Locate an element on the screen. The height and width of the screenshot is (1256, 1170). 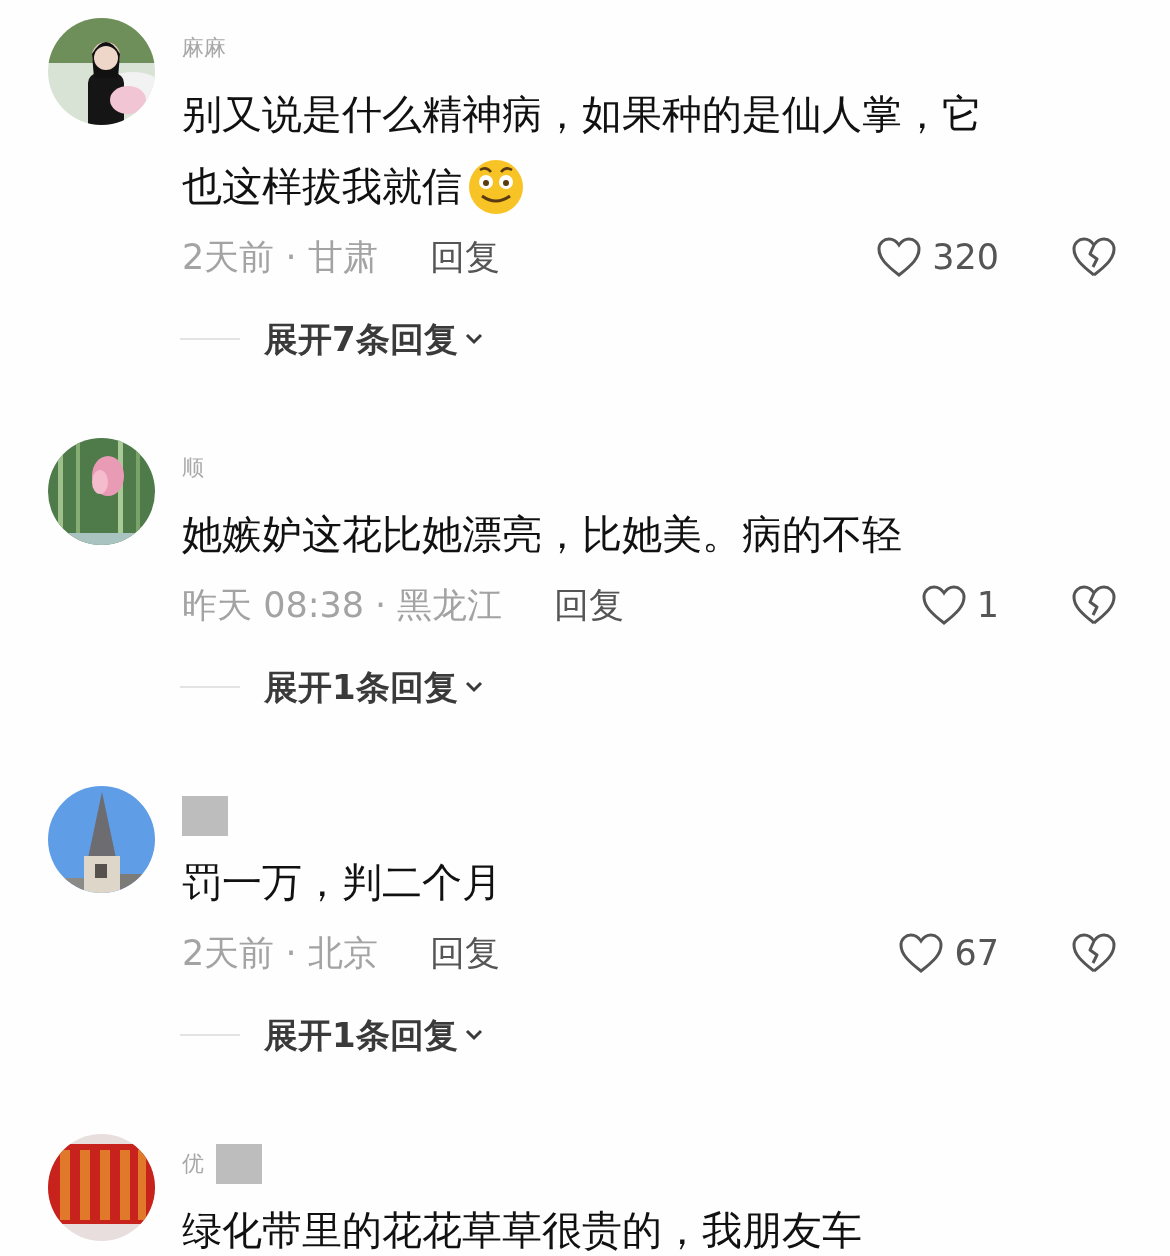
comment-meta: 昨天 08:38 · 黑龙江 is located at coordinates (342, 605).